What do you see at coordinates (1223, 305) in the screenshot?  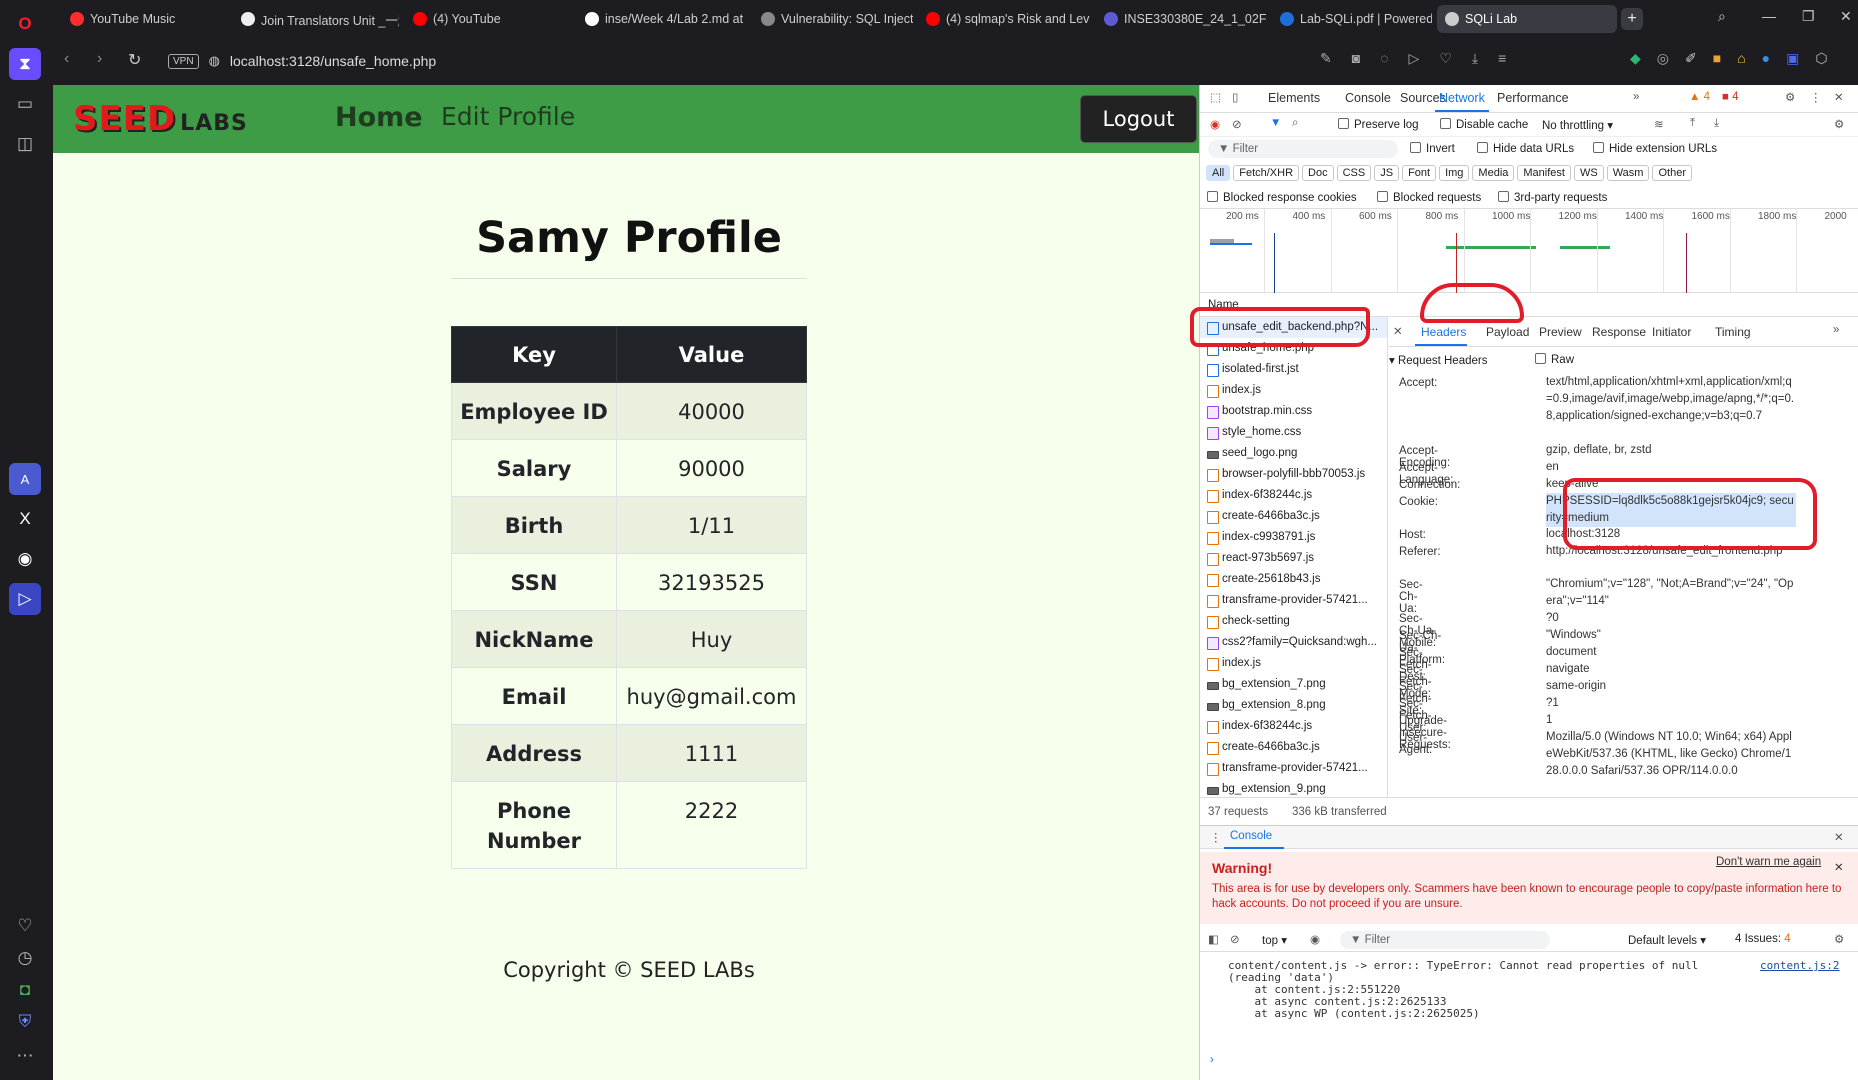 I see `name-column-header: Name` at bounding box center [1223, 305].